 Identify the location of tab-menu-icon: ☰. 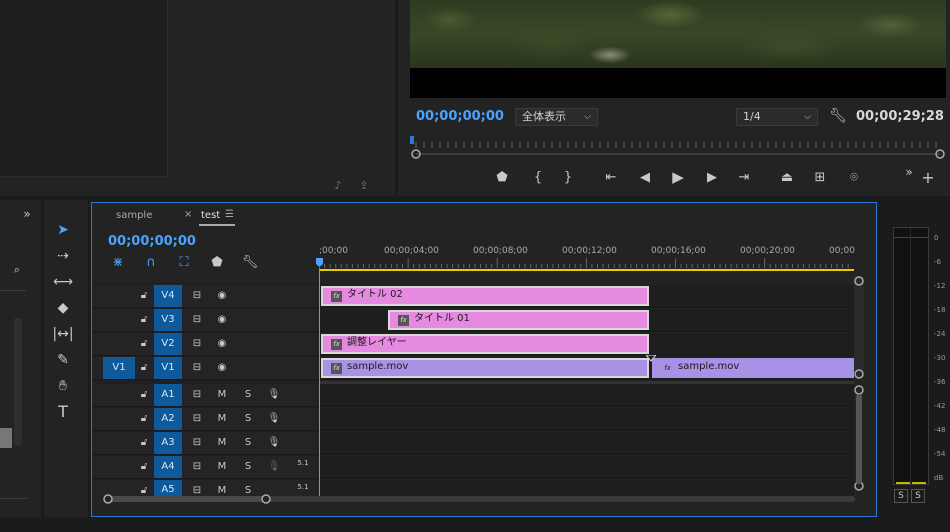
(229, 214).